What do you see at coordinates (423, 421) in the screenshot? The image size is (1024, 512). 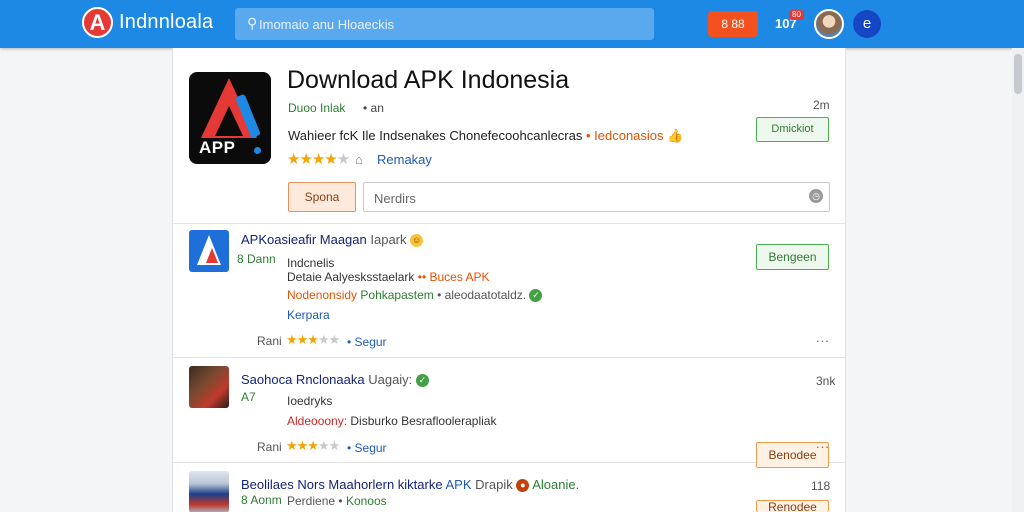 I see `item-detail-text: Disburko Besrafloolerapliak` at bounding box center [423, 421].